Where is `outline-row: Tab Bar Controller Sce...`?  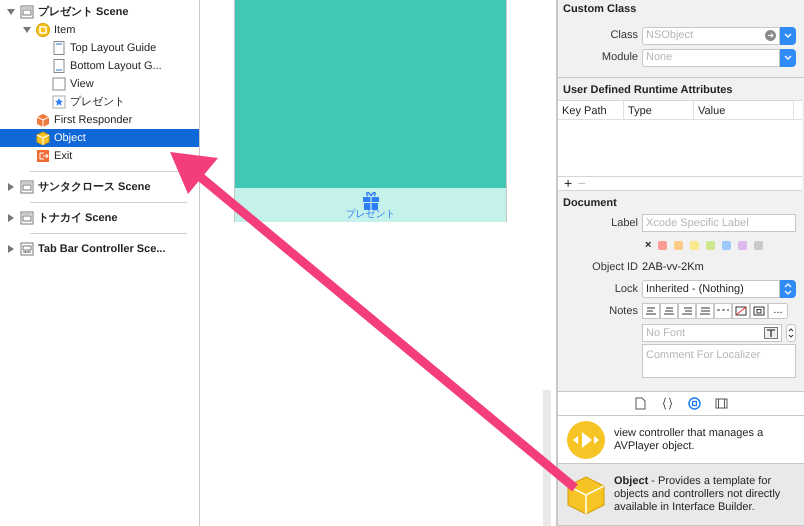
outline-row: Tab Bar Controller Sce... is located at coordinates (85, 249).